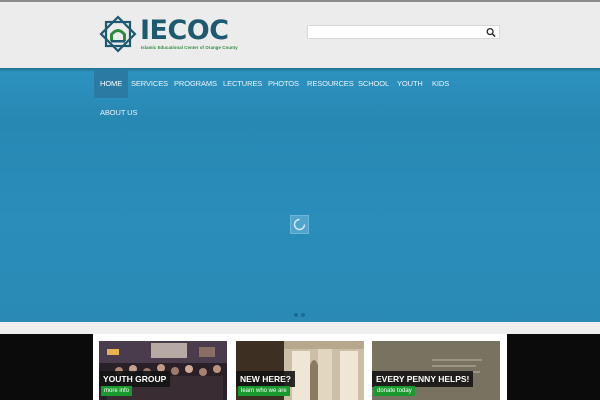 The width and height of the screenshot is (600, 400). What do you see at coordinates (395, 32) in the screenshot?
I see `search-input` at bounding box center [395, 32].